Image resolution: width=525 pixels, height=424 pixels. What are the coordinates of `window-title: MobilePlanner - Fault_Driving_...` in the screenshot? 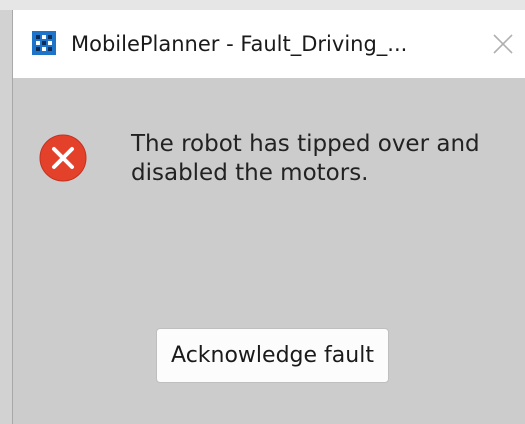 It's located at (239, 44).